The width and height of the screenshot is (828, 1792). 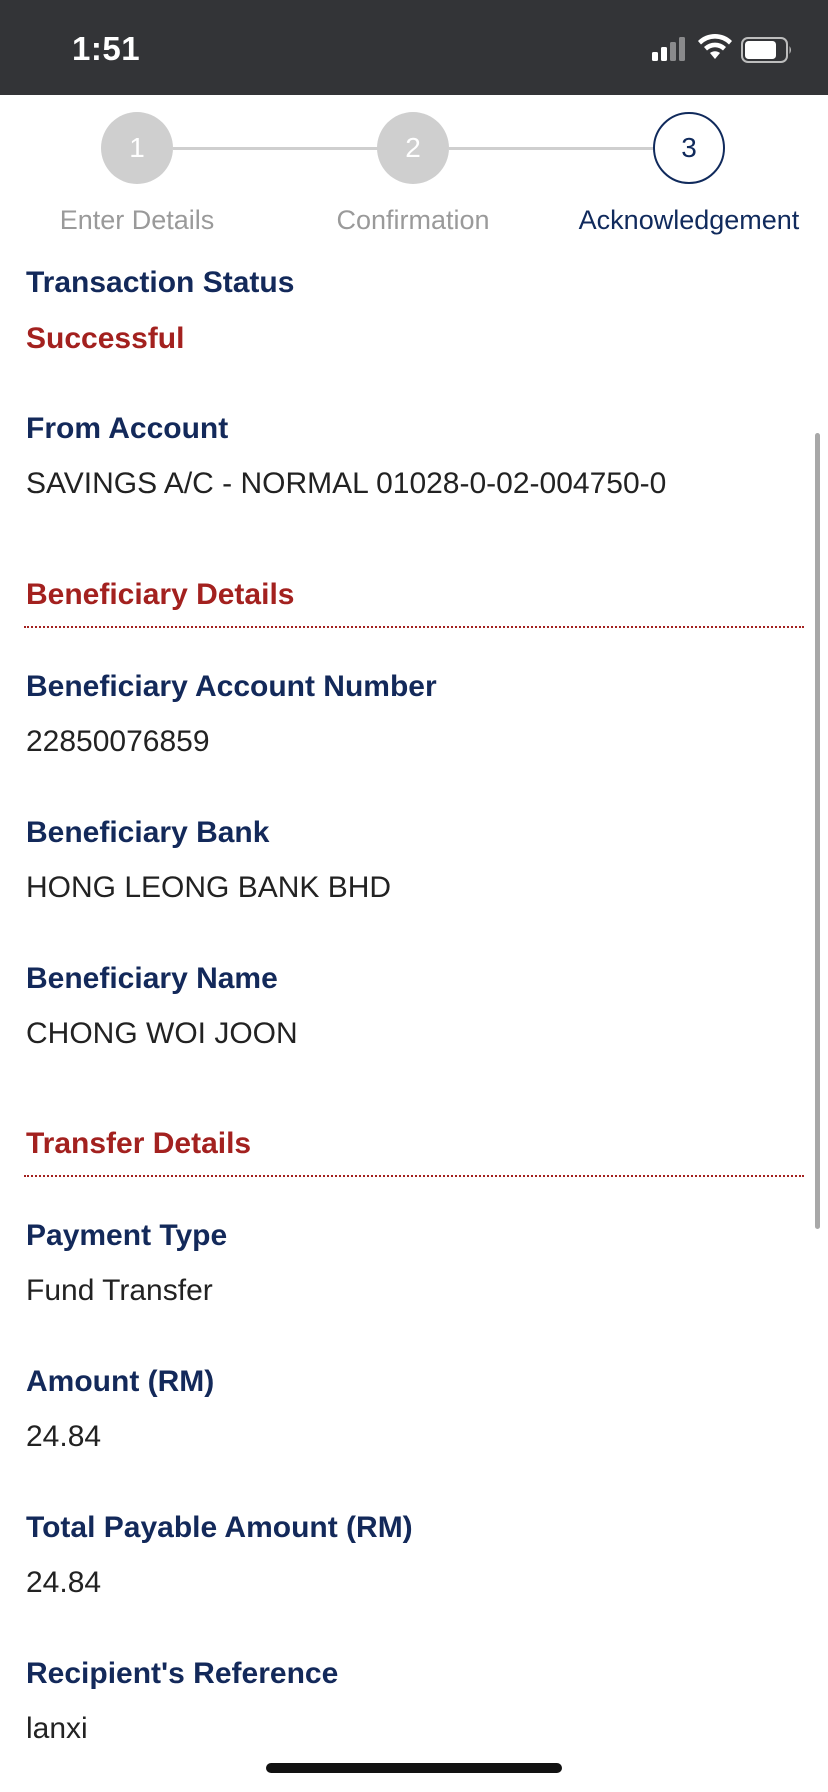 What do you see at coordinates (57, 1728) in the screenshot?
I see `recipient-reference-value: lanxi` at bounding box center [57, 1728].